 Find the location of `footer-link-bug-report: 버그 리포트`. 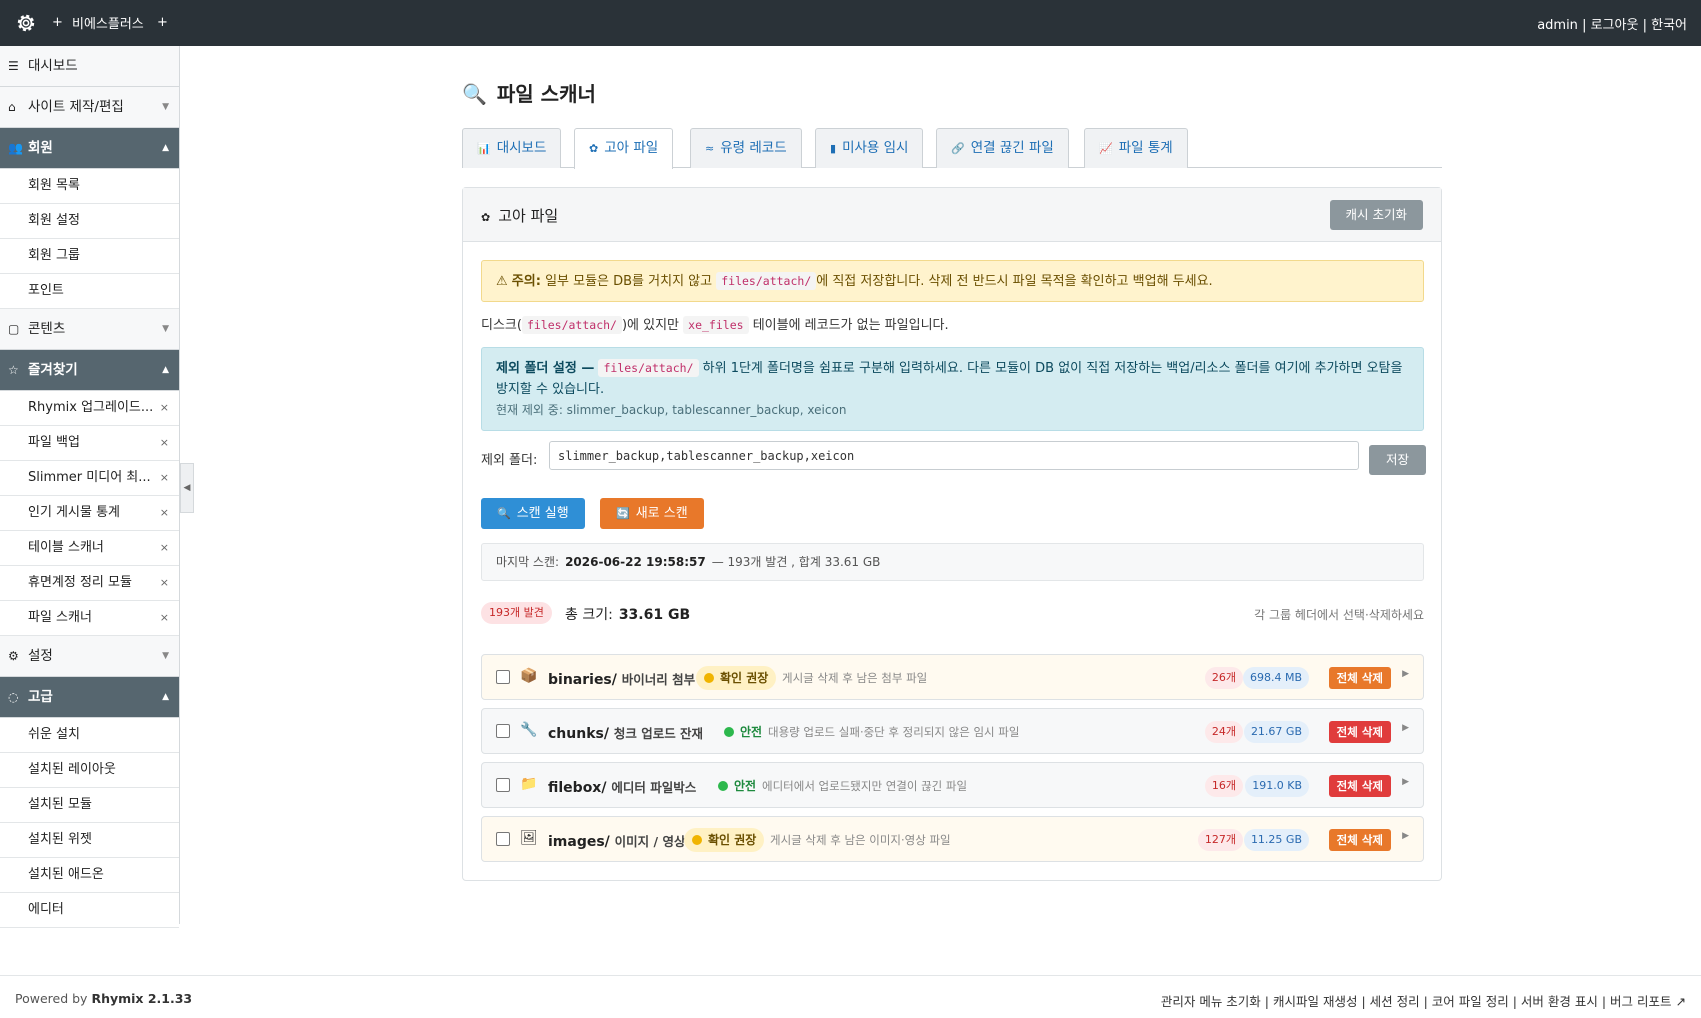

footer-link-bug-report: 버그 리포트 is located at coordinates (1640, 1001).